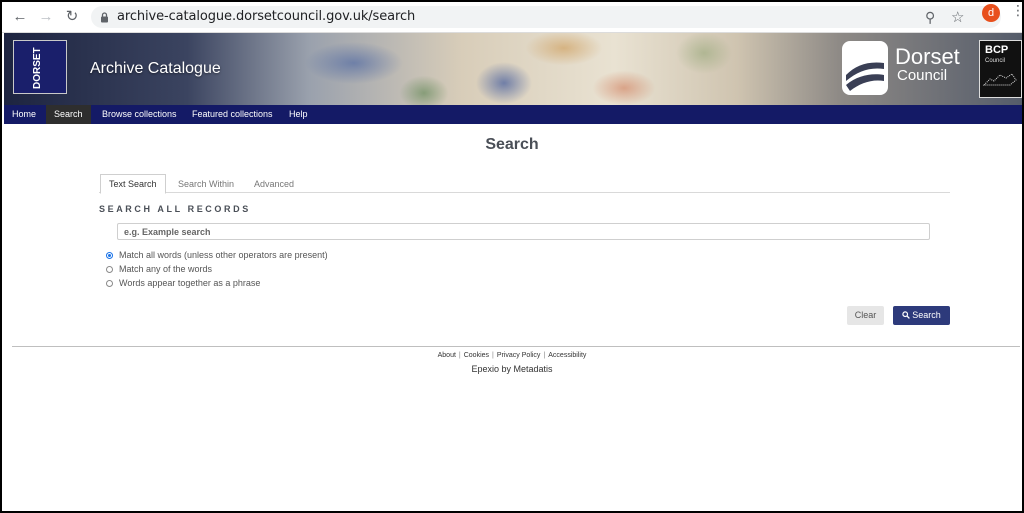 The height and width of the screenshot is (513, 1024). I want to click on dorset-history-logo: DORSET, so click(40, 67).